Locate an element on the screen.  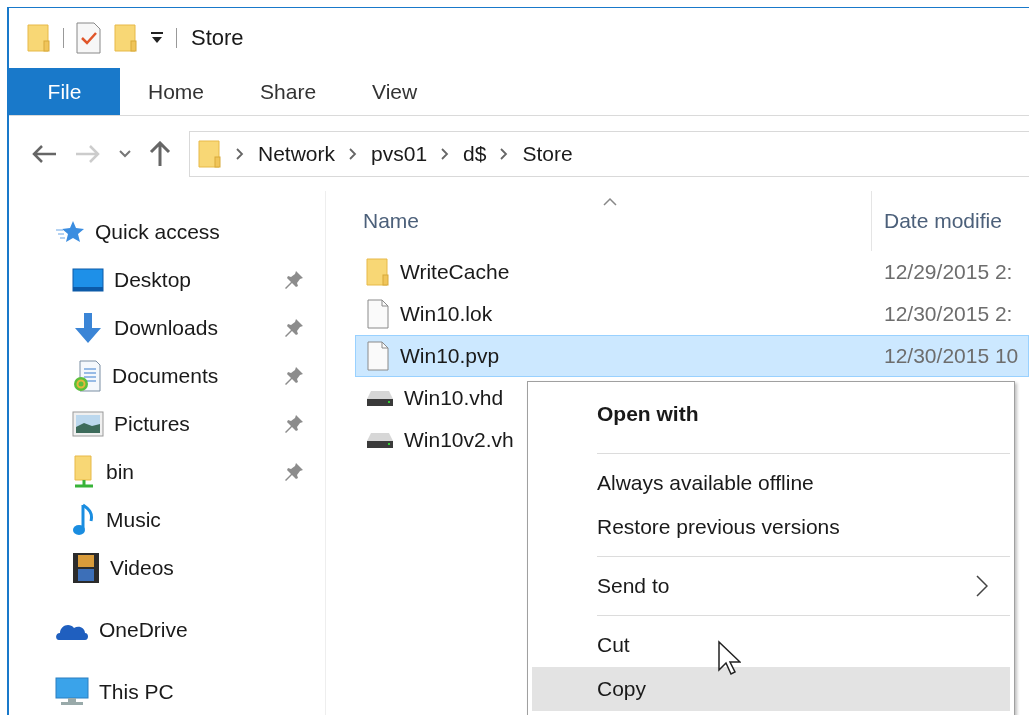
file-name: Win10v2.vh is located at coordinates (459, 440).